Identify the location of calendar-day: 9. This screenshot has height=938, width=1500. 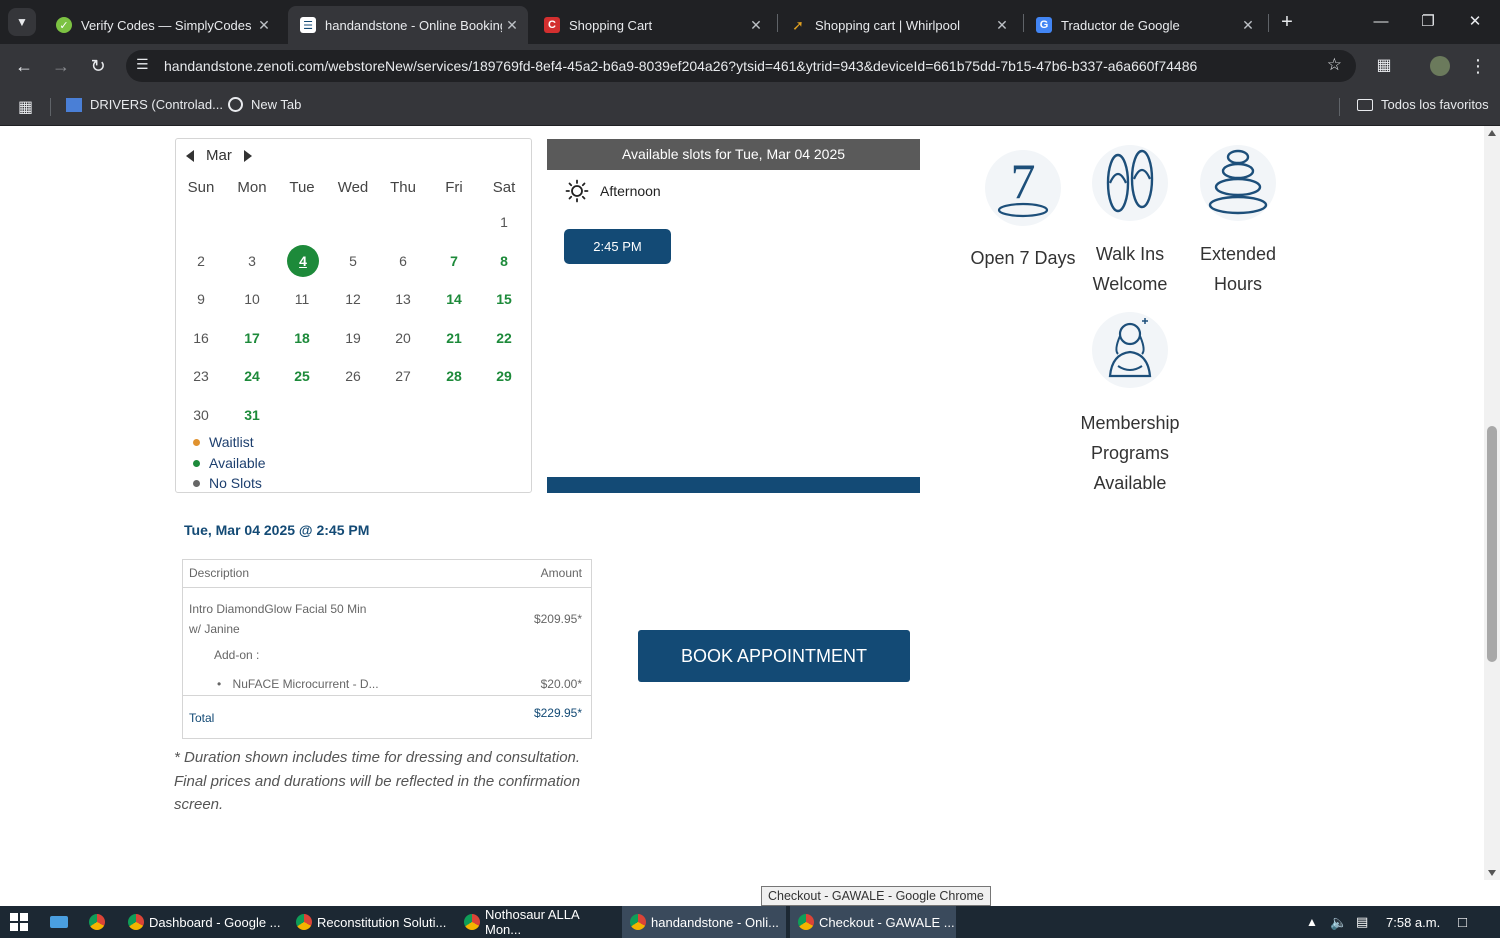
(201, 299).